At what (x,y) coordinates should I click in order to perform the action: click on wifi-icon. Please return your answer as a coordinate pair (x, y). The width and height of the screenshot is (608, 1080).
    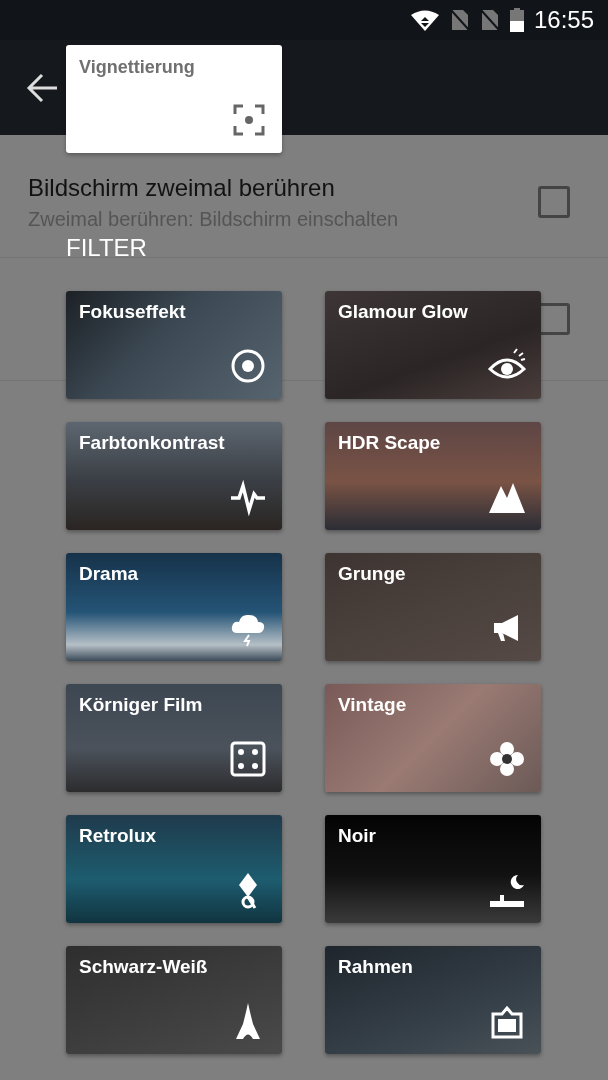
    Looking at the image, I should click on (424, 20).